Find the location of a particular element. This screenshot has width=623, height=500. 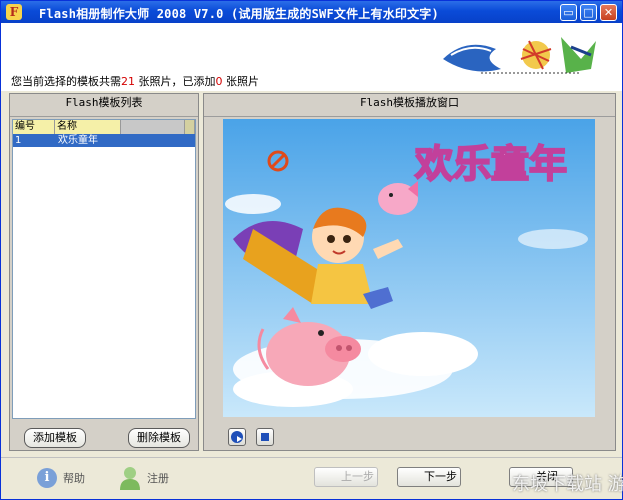

register-link: 注册 is located at coordinates (144, 478).